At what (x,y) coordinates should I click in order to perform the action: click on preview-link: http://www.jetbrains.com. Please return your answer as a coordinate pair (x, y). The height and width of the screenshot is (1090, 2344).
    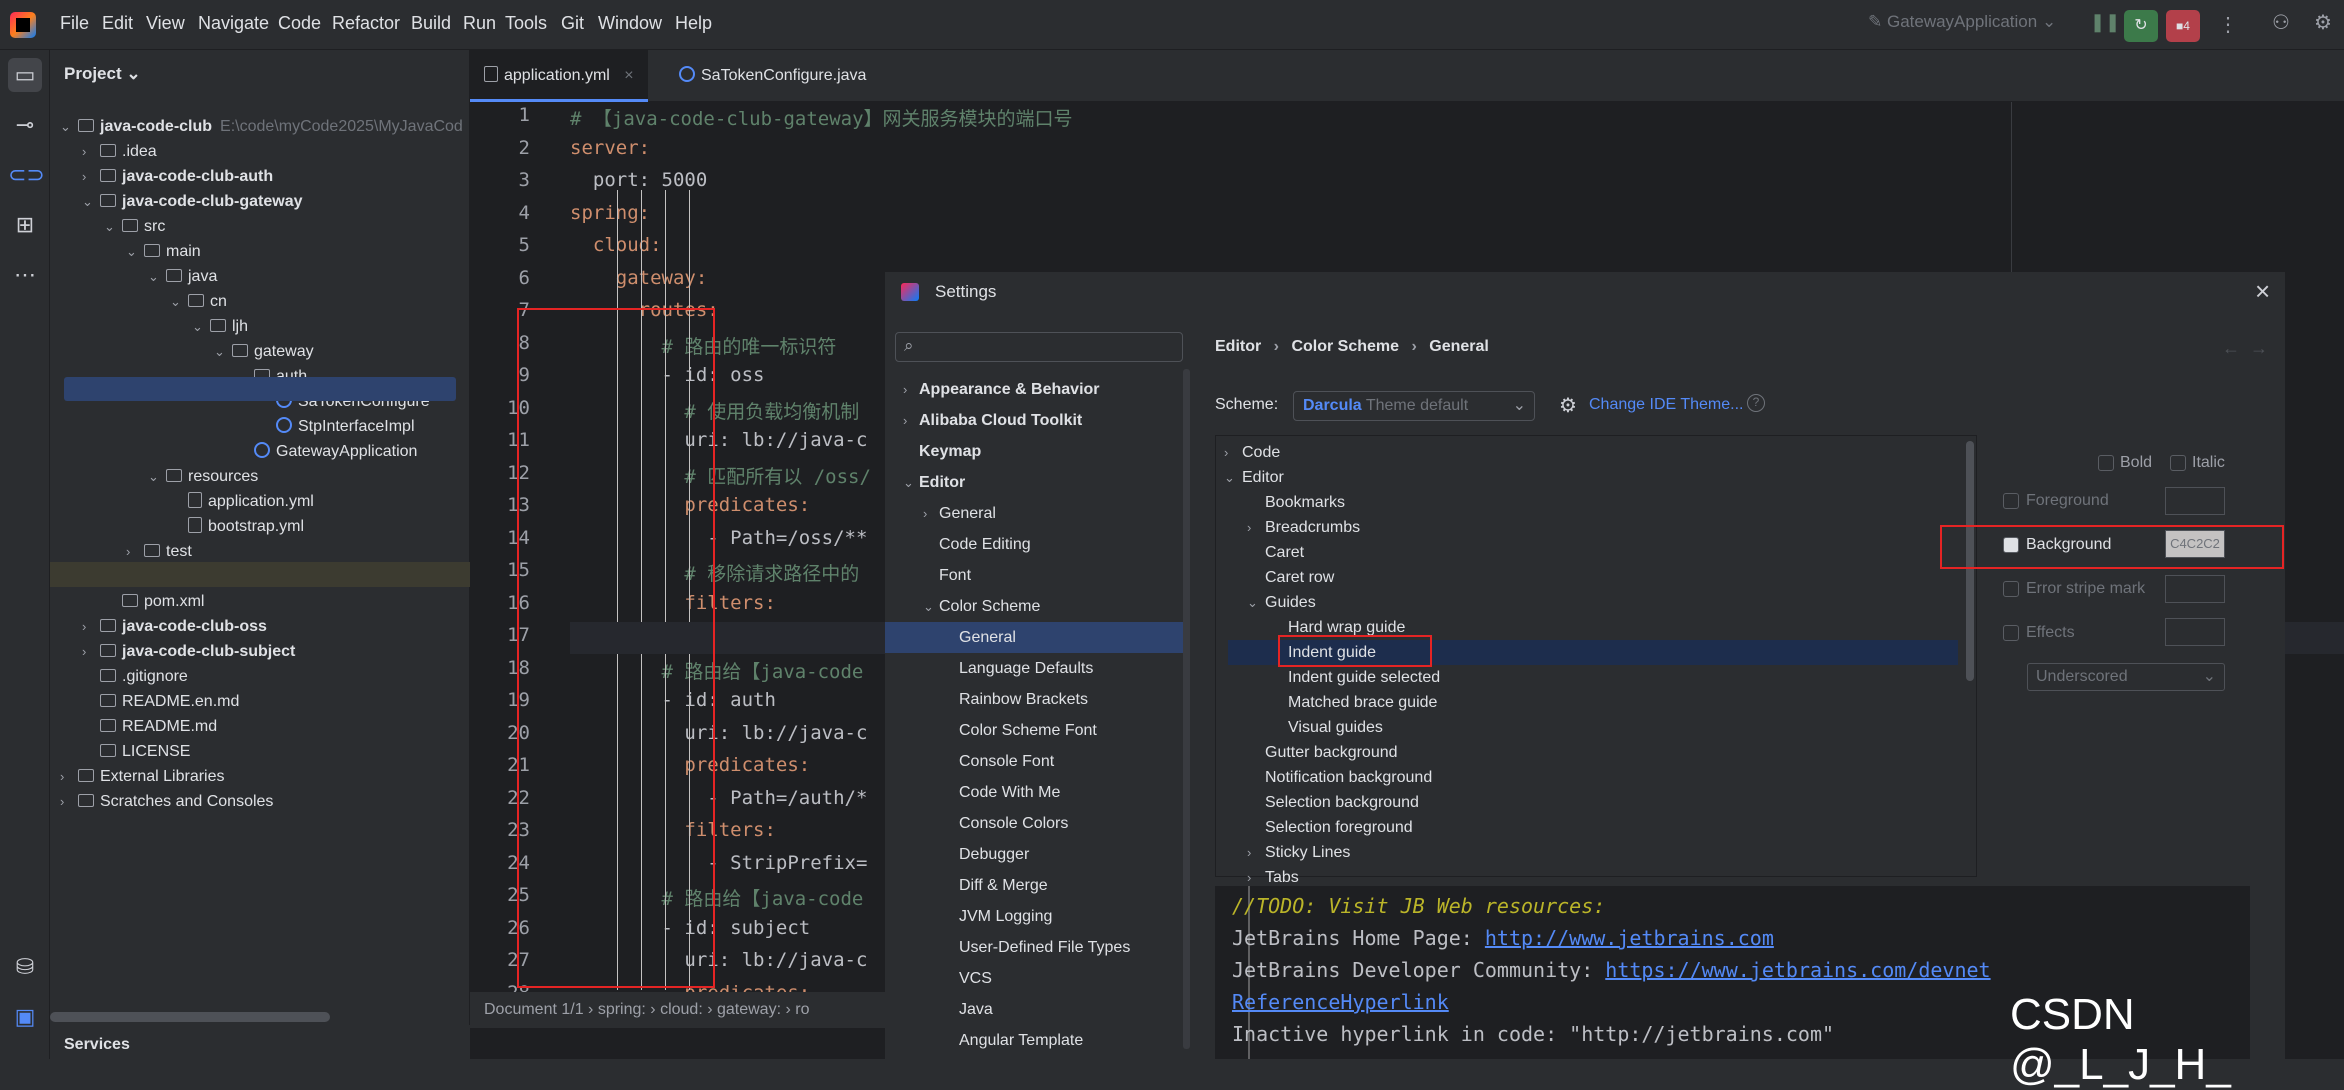
    Looking at the image, I should click on (1629, 938).